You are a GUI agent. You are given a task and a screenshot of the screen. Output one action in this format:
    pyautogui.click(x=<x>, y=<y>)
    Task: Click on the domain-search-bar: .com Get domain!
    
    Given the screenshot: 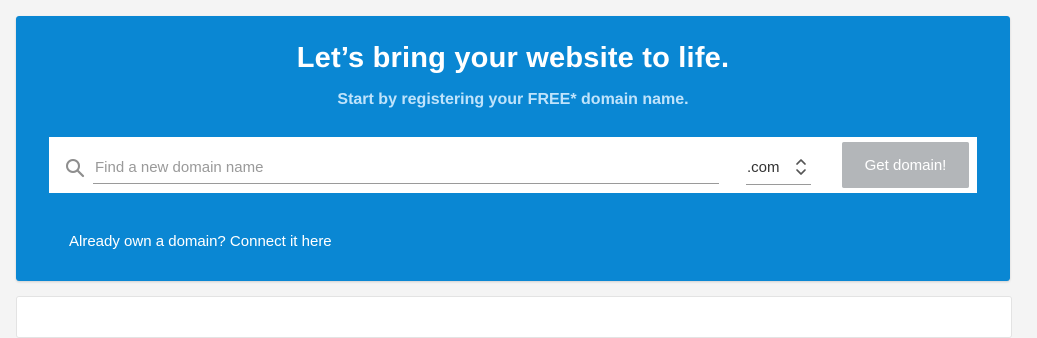 What is the action you would take?
    pyautogui.click(x=513, y=165)
    